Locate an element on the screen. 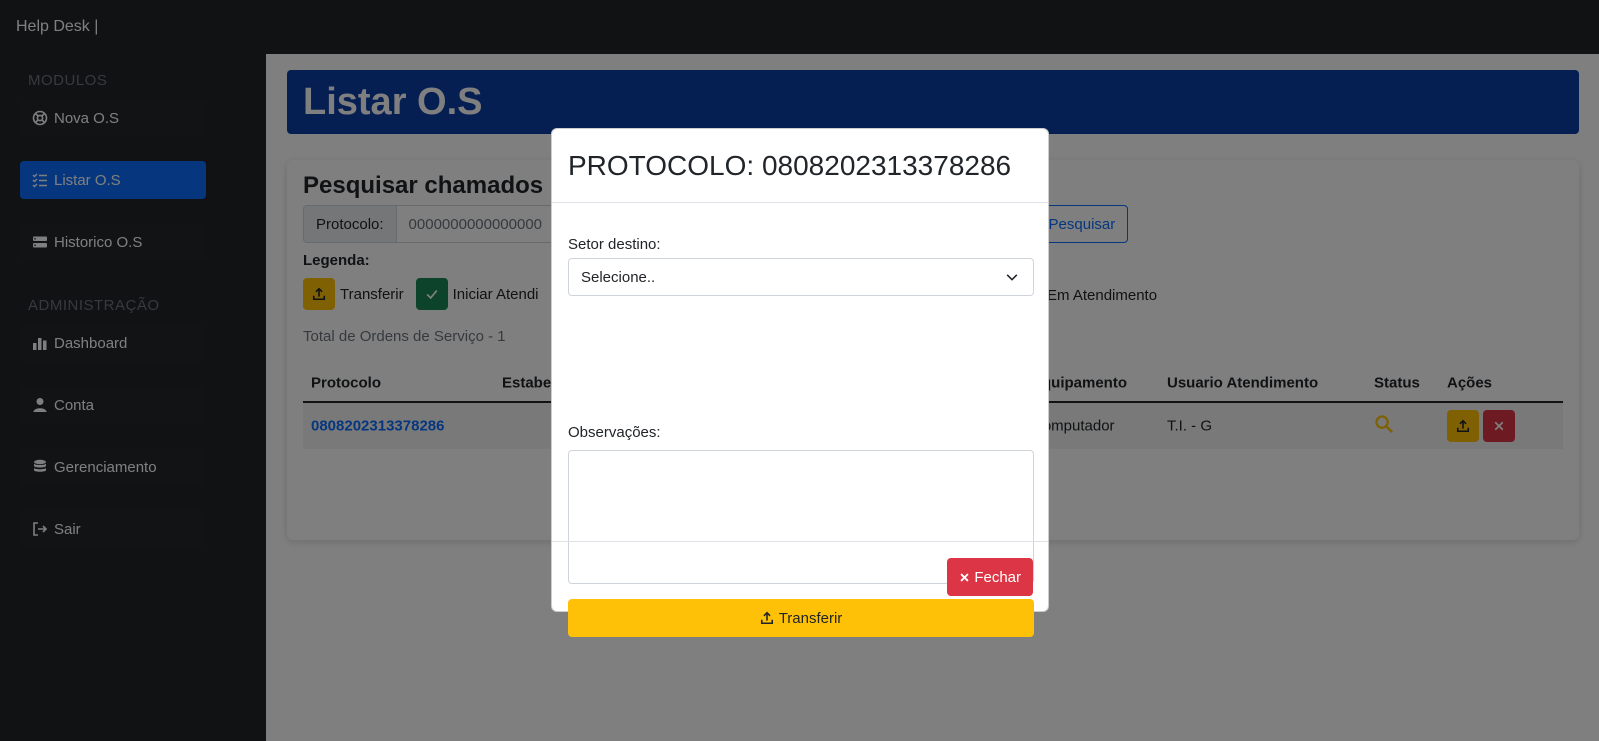 This screenshot has height=741, width=1599. observacoes-label: Observações: is located at coordinates (614, 432).